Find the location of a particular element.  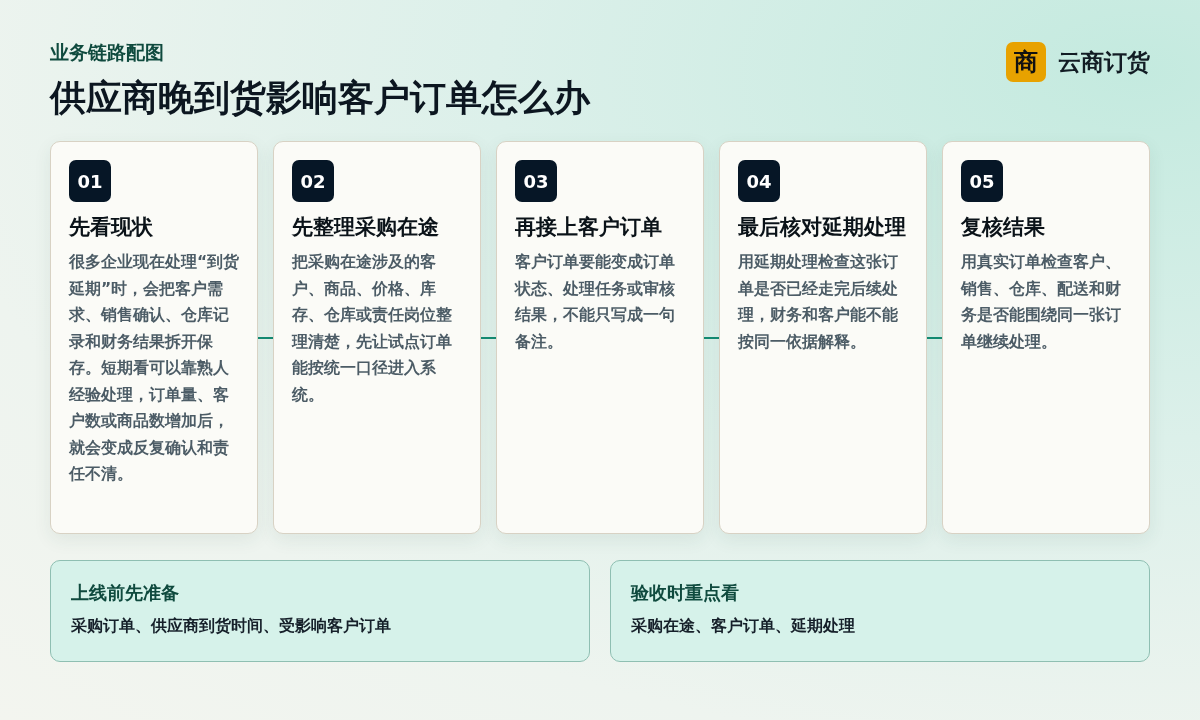

step-title: 先整理采购在途 is located at coordinates (366, 227).